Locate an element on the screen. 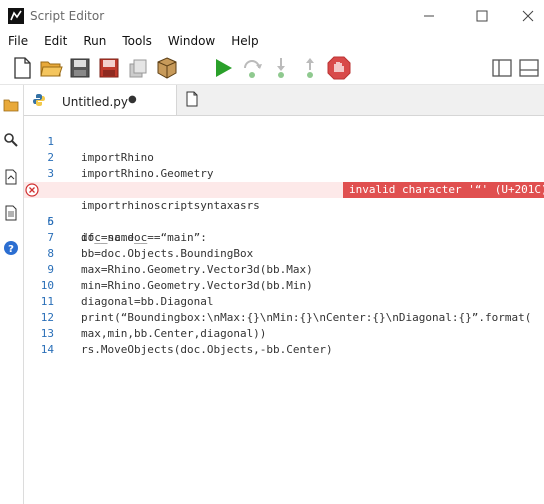 The width and height of the screenshot is (544, 504). code-line: 8 max=Rhino.Geometry.Vector3d(bb.Max) is located at coordinates (284, 253).